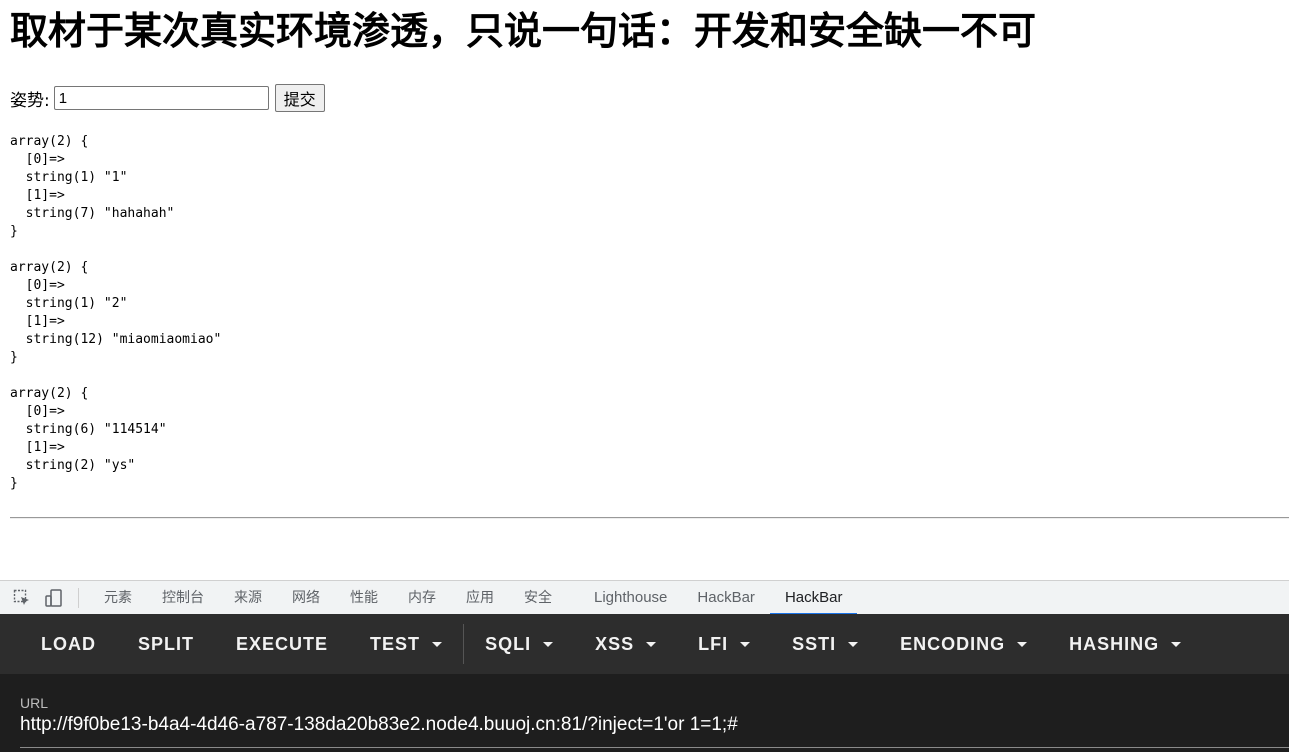 The width and height of the screenshot is (1289, 752). I want to click on url-label: URL, so click(34, 703).